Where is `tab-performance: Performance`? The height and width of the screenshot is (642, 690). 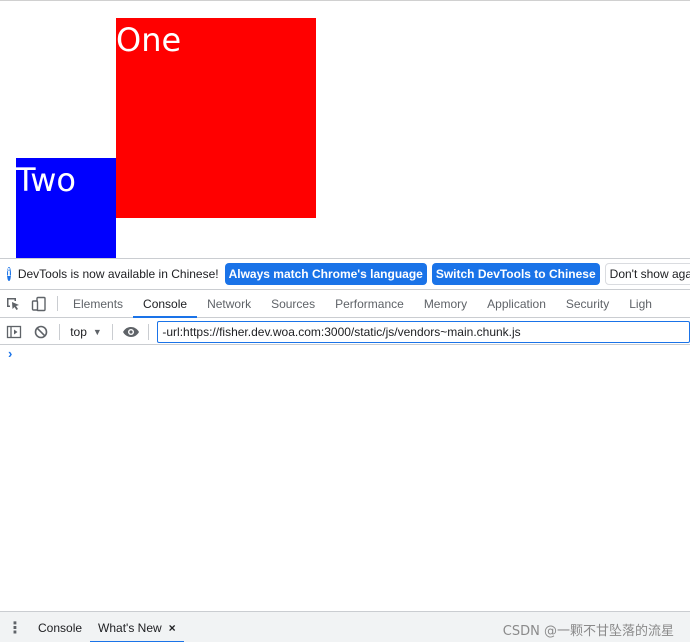 tab-performance: Performance is located at coordinates (369, 303).